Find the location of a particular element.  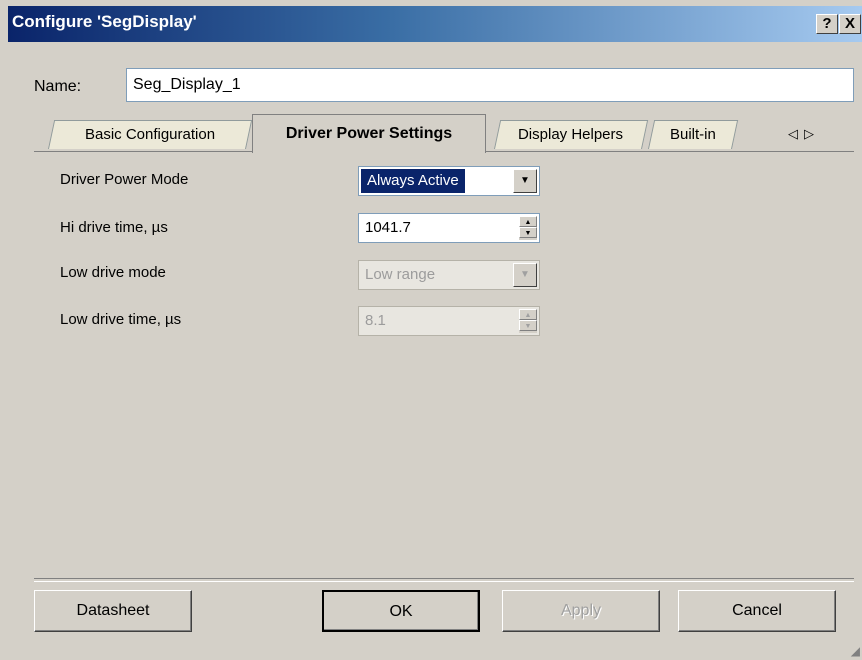

driver-power-mode-select: Always Active ▼ is located at coordinates (449, 181).